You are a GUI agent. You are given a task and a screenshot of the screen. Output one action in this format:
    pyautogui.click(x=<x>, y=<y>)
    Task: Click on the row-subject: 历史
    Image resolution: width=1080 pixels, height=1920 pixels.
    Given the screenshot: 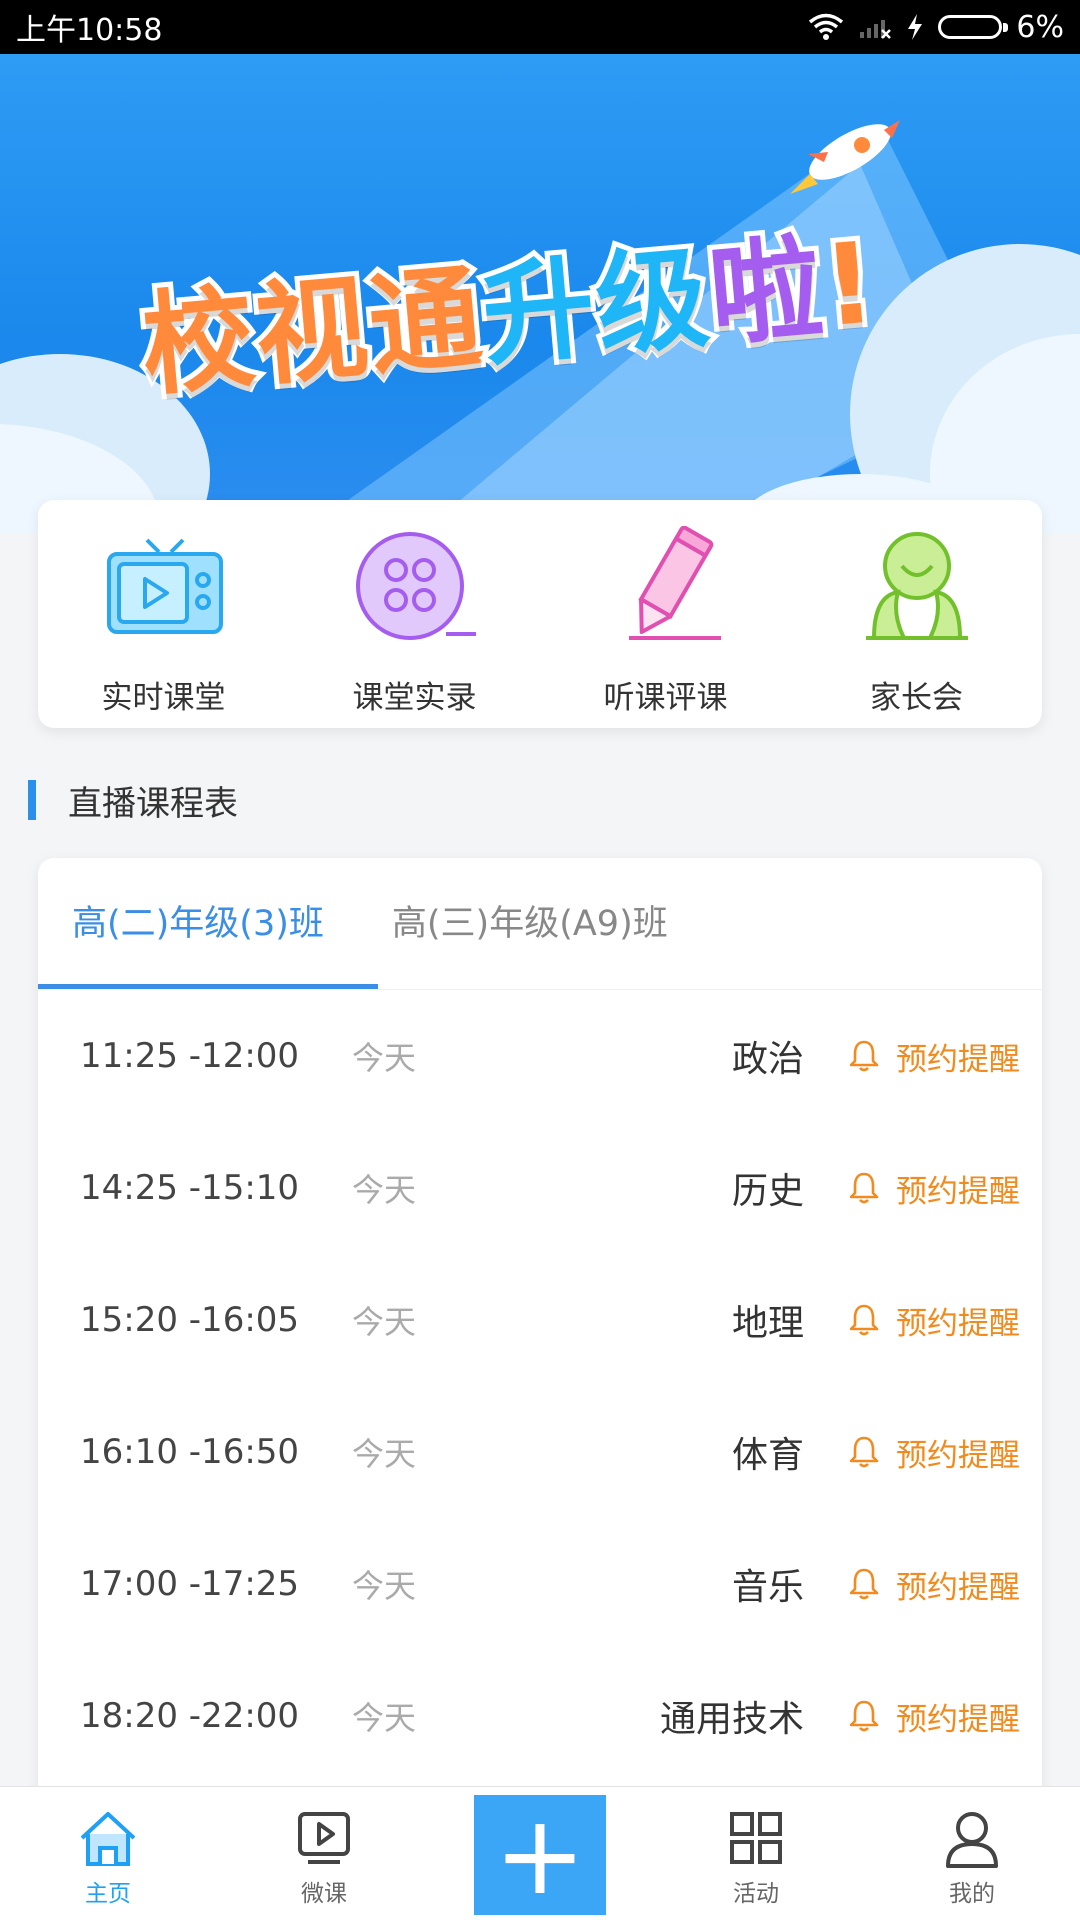 What is the action you would take?
    pyautogui.click(x=767, y=1191)
    